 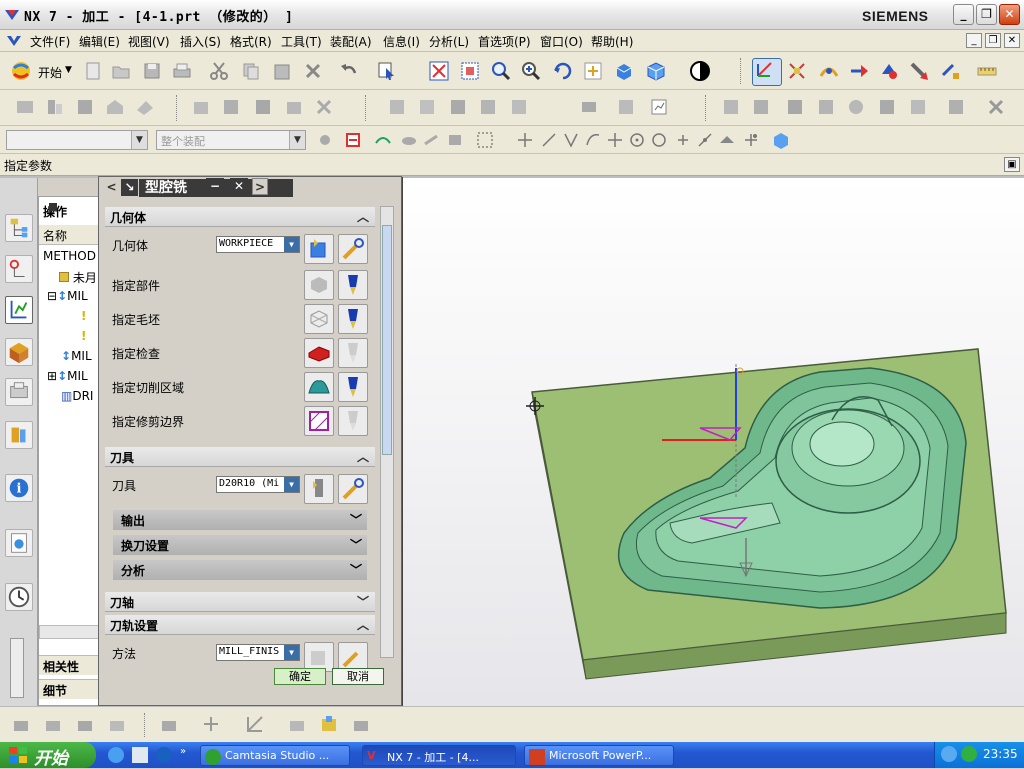 What do you see at coordinates (240, 457) in the screenshot?
I see `section-tool: 刀具 ︿` at bounding box center [240, 457].